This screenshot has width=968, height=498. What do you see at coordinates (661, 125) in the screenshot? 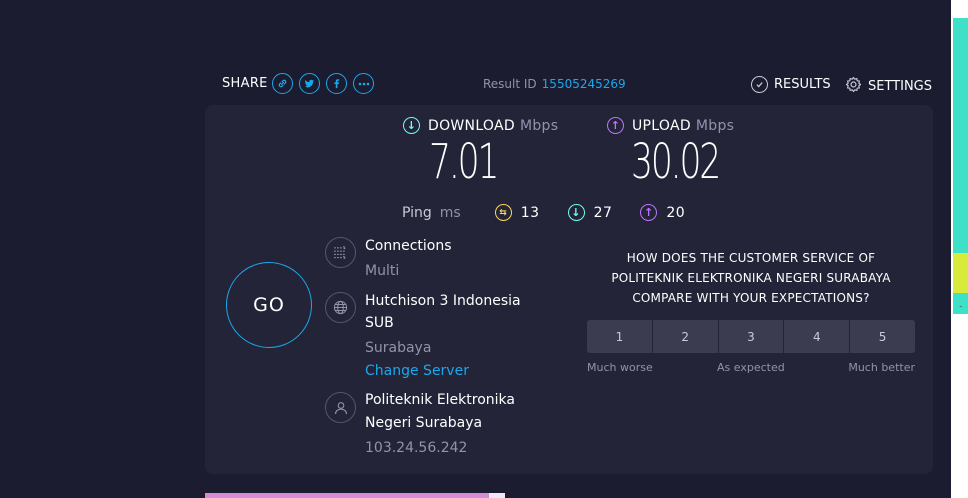
I see `upload-label: UPLOAD` at bounding box center [661, 125].